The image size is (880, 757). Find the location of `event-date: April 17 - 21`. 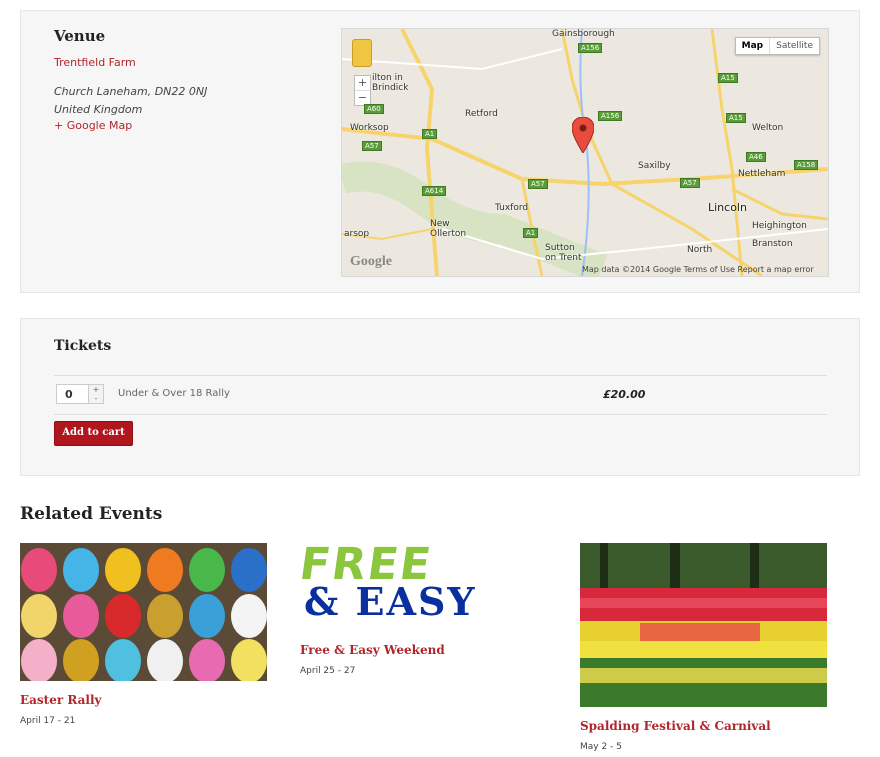

event-date: April 17 - 21 is located at coordinates (48, 721).